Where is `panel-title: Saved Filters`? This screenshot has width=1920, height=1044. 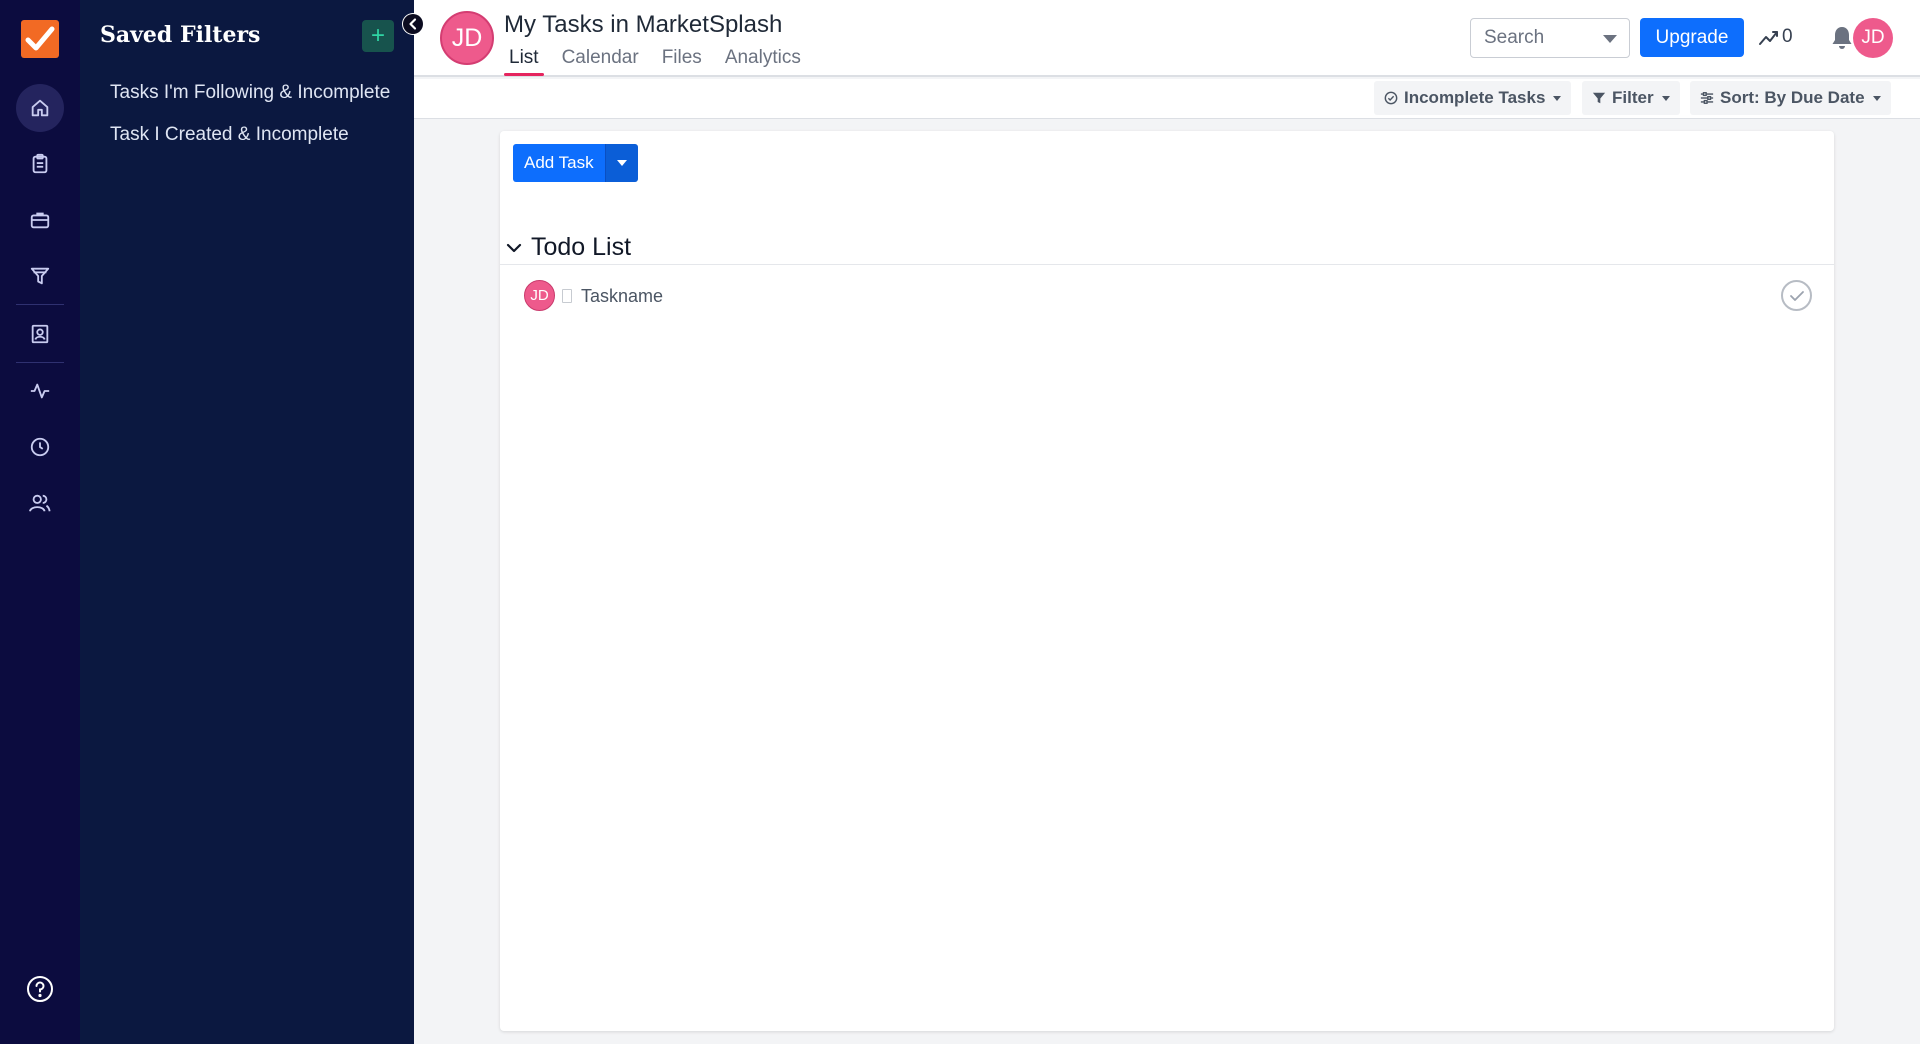 panel-title: Saved Filters is located at coordinates (180, 35).